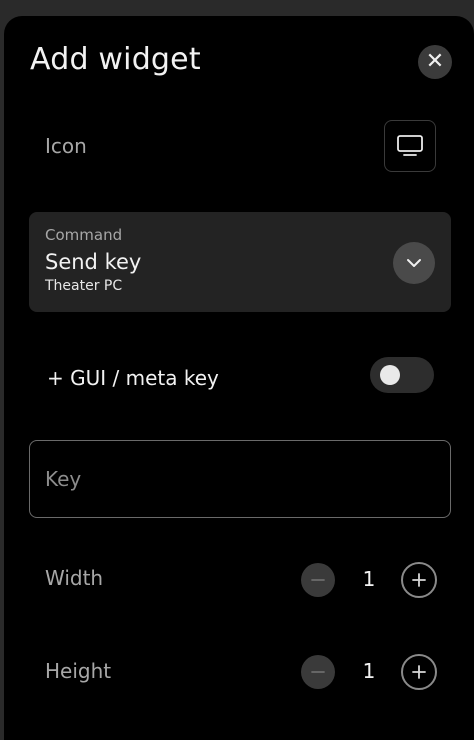  I want to click on width-decrement-button, so click(318, 580).